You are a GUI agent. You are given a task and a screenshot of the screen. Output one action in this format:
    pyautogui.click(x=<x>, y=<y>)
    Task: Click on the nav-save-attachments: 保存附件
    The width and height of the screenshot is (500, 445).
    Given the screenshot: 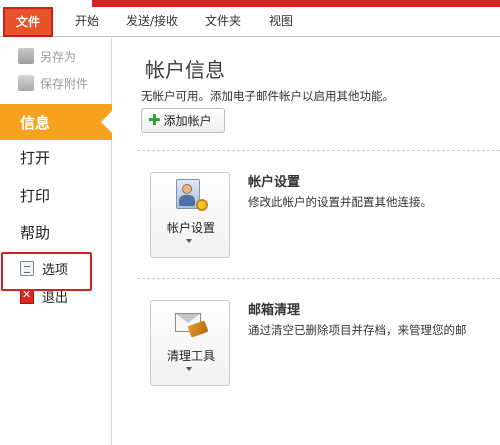 What is the action you would take?
    pyautogui.click(x=53, y=83)
    